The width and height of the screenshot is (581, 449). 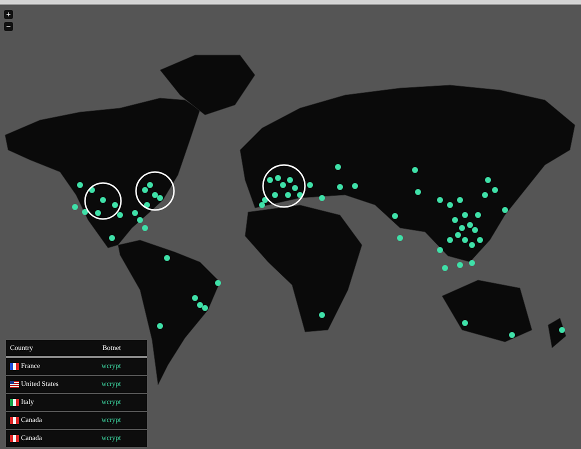 What do you see at coordinates (8, 26) in the screenshot?
I see `zoom-out-button: −` at bounding box center [8, 26].